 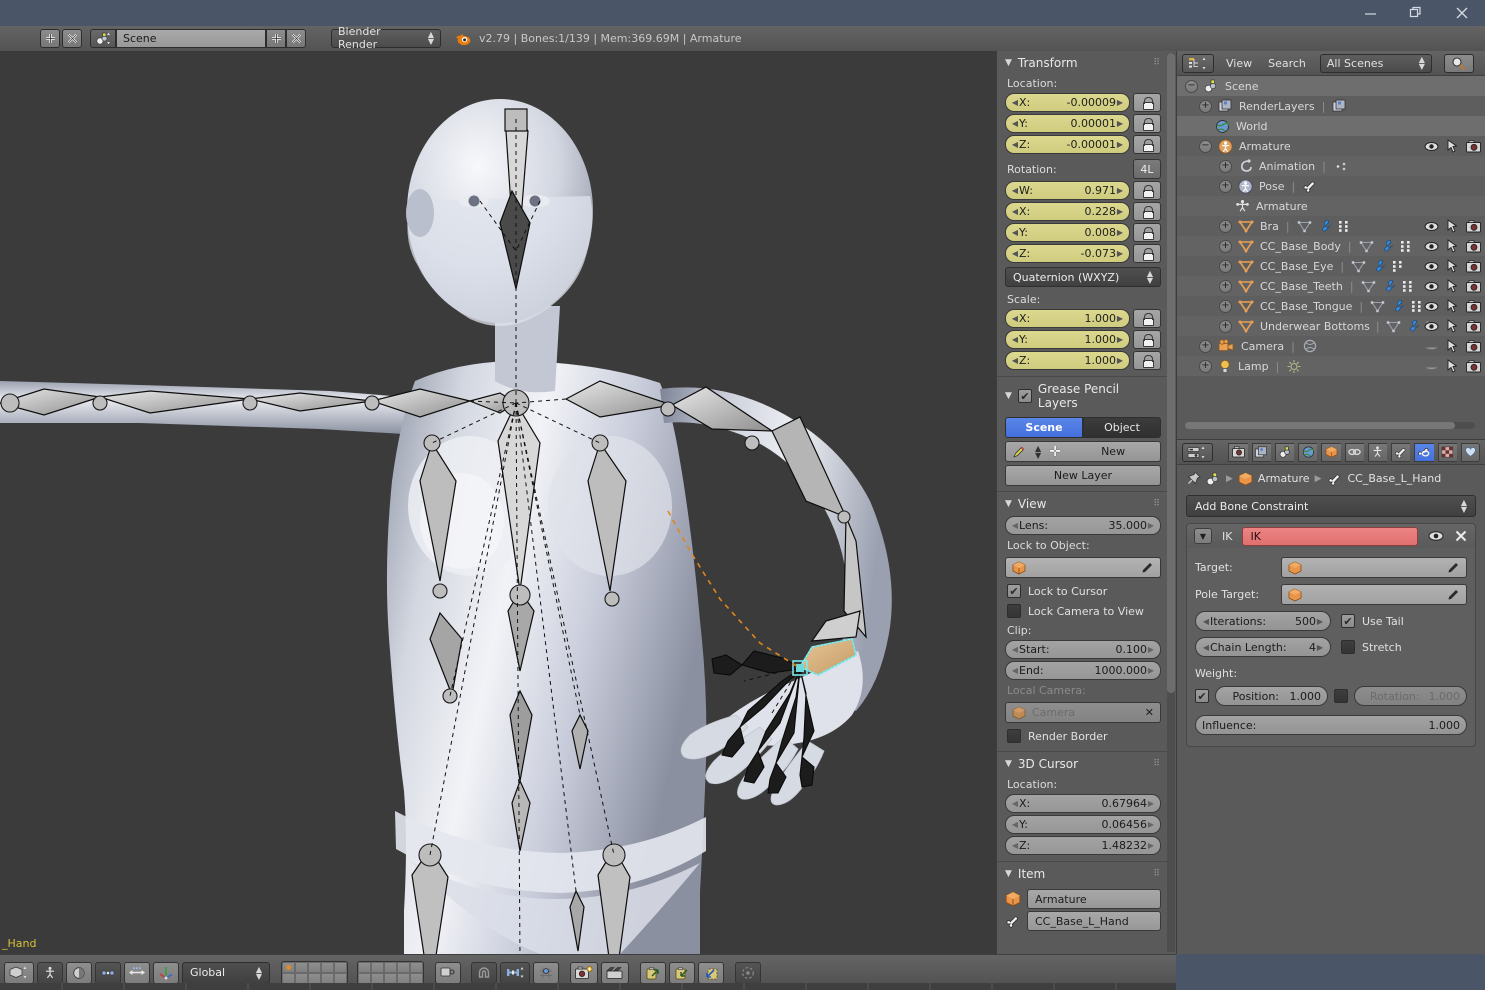 I want to click on lock-location-x-button, so click(x=1147, y=102).